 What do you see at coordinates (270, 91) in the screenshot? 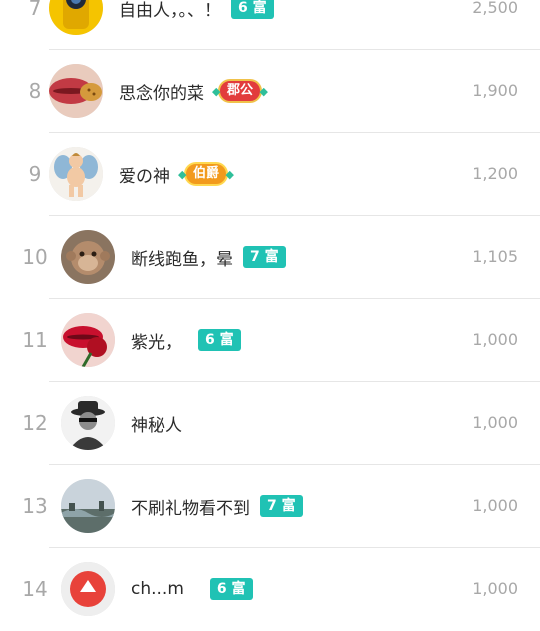
I see `ranking-row: 8 思念你的菜 郡公 1,900` at bounding box center [270, 91].